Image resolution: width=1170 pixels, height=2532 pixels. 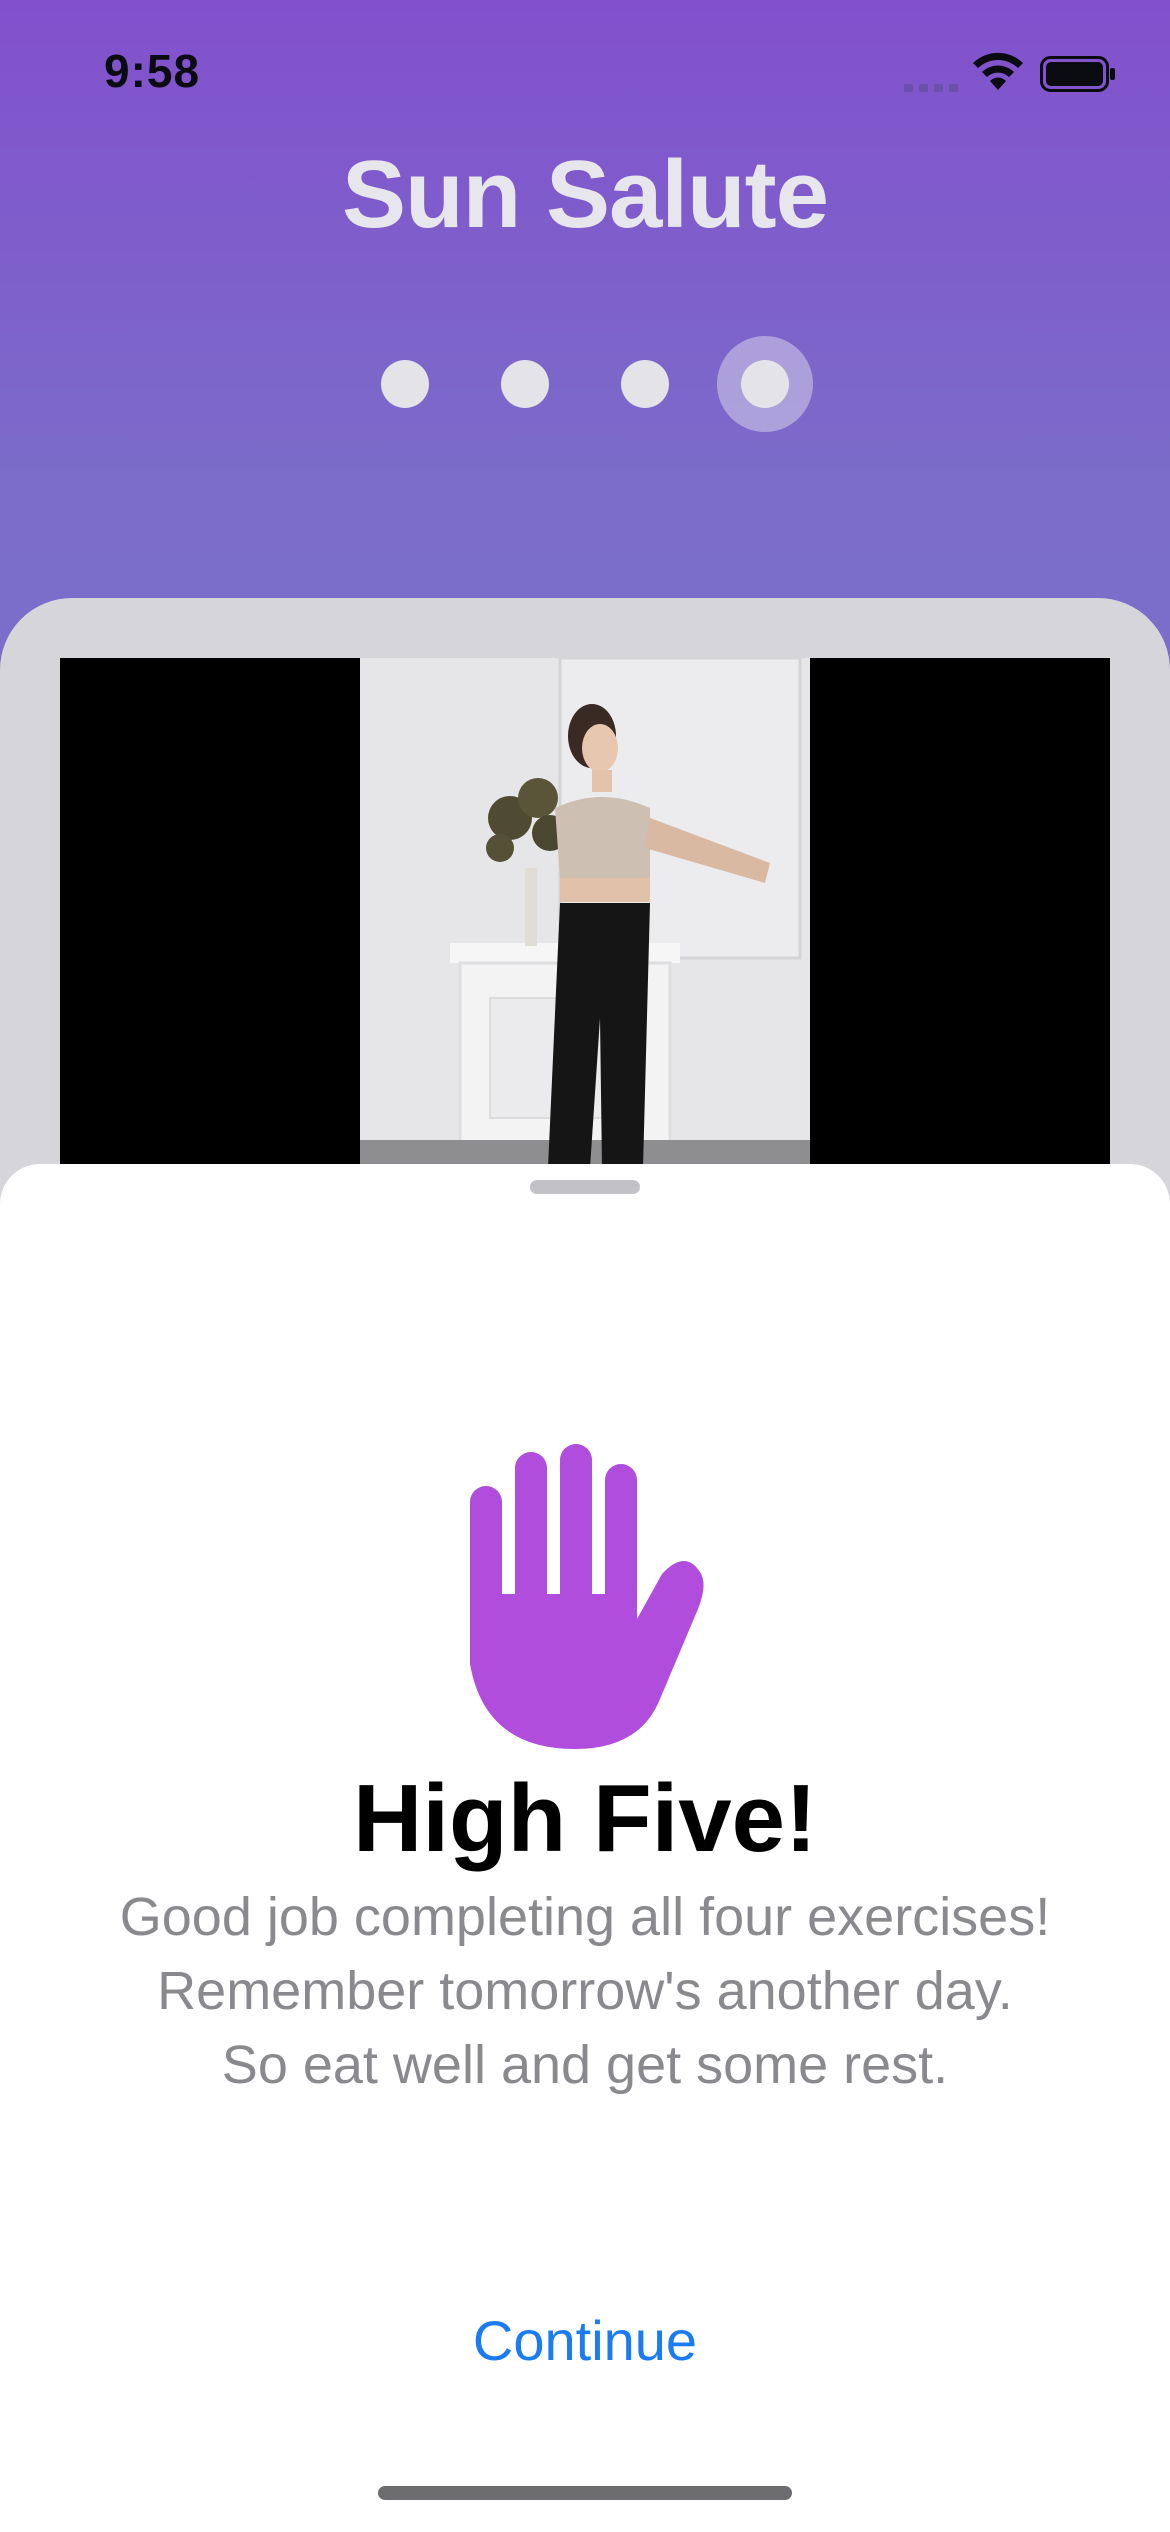 What do you see at coordinates (585, 386) in the screenshot?
I see `page-indicator` at bounding box center [585, 386].